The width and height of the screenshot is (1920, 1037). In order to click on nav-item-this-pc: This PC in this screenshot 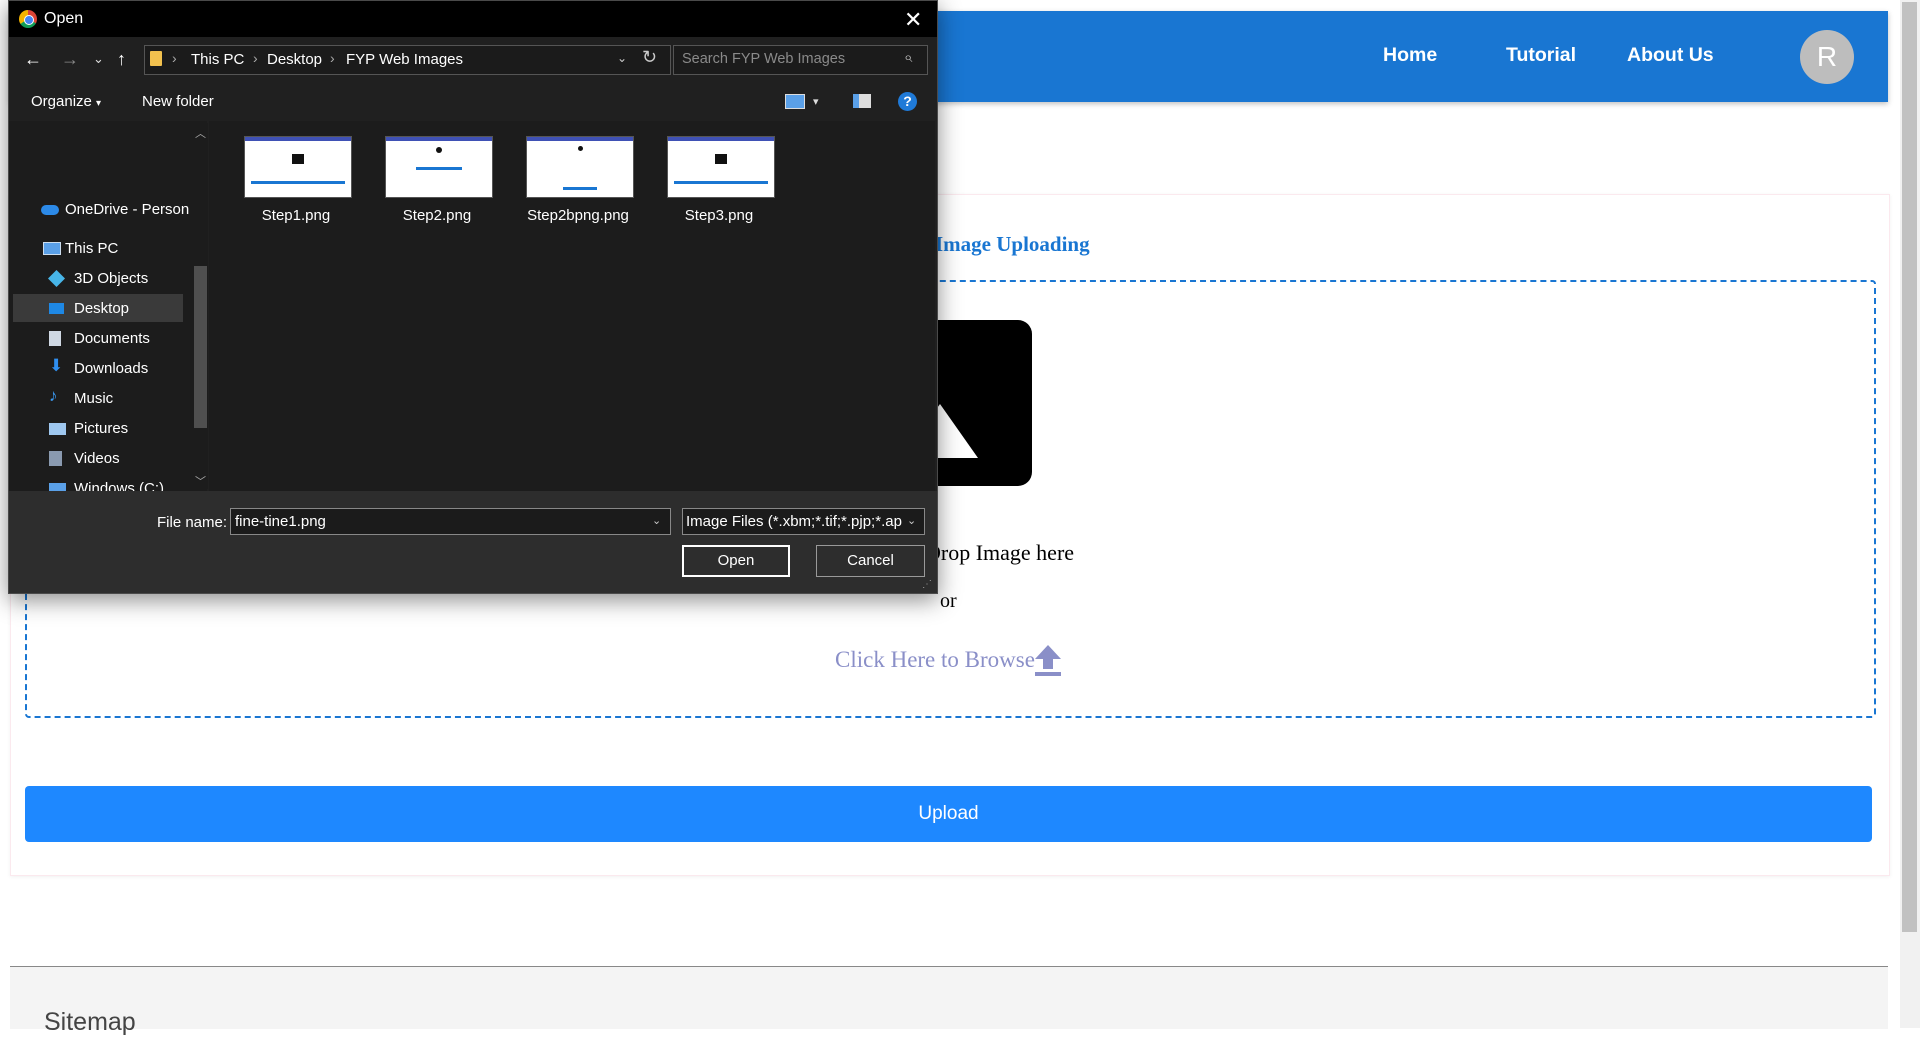, I will do `click(95, 249)`.